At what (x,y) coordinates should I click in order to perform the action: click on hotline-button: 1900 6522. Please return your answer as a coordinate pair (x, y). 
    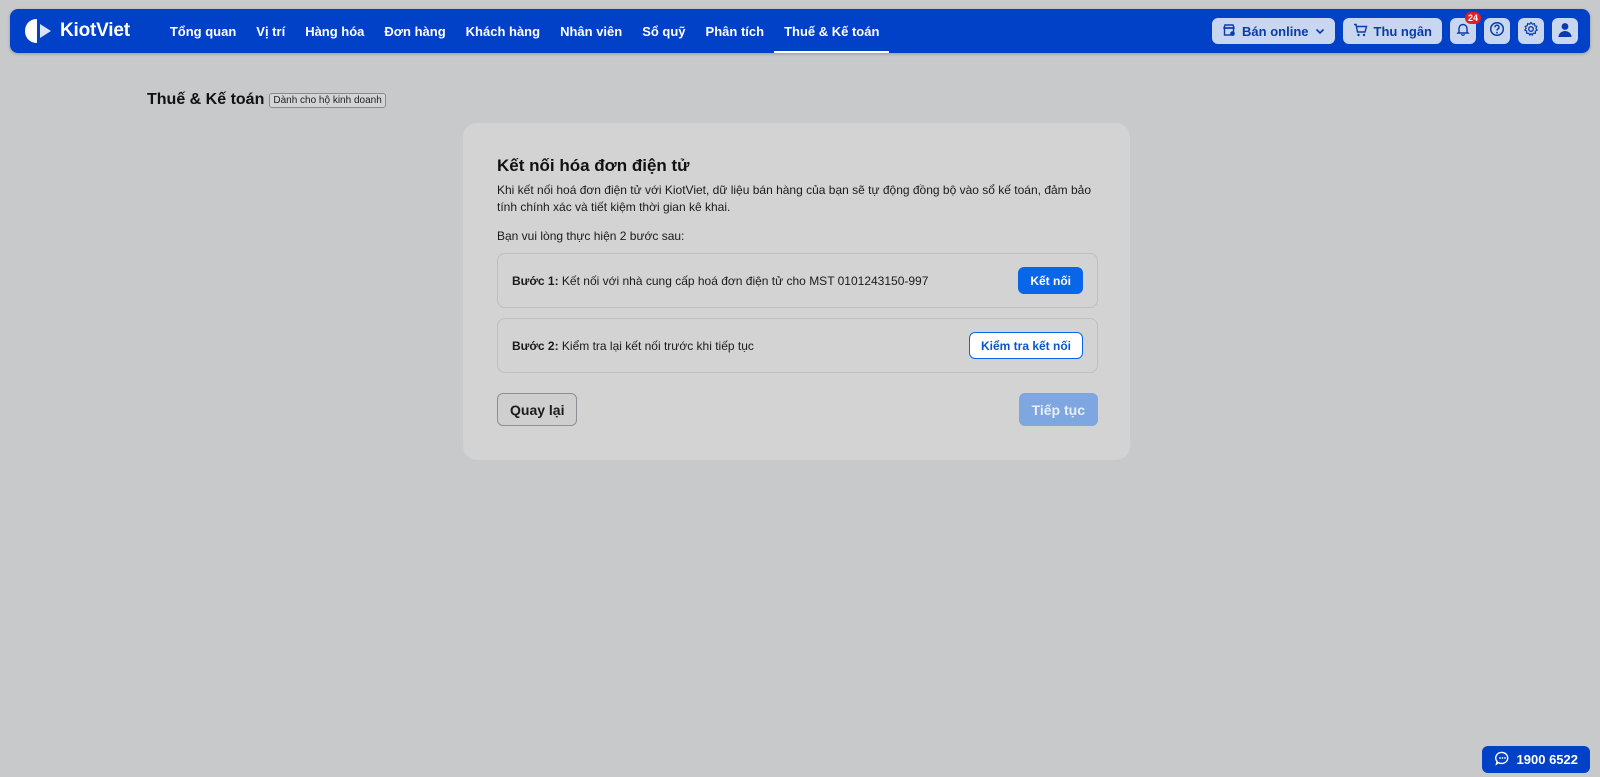
    Looking at the image, I should click on (1535, 759).